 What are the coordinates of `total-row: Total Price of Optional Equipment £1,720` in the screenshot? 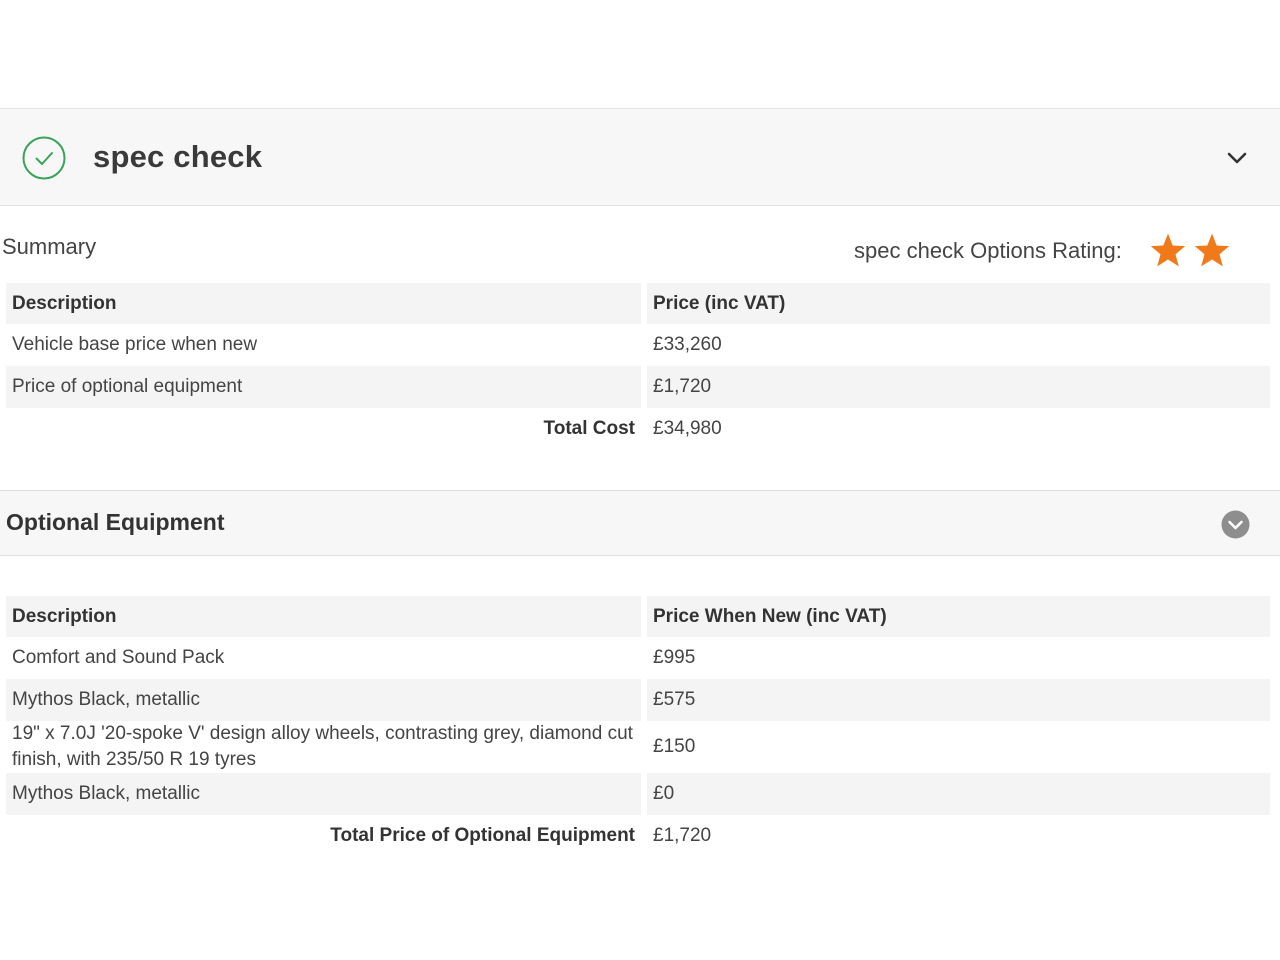 It's located at (638, 836).